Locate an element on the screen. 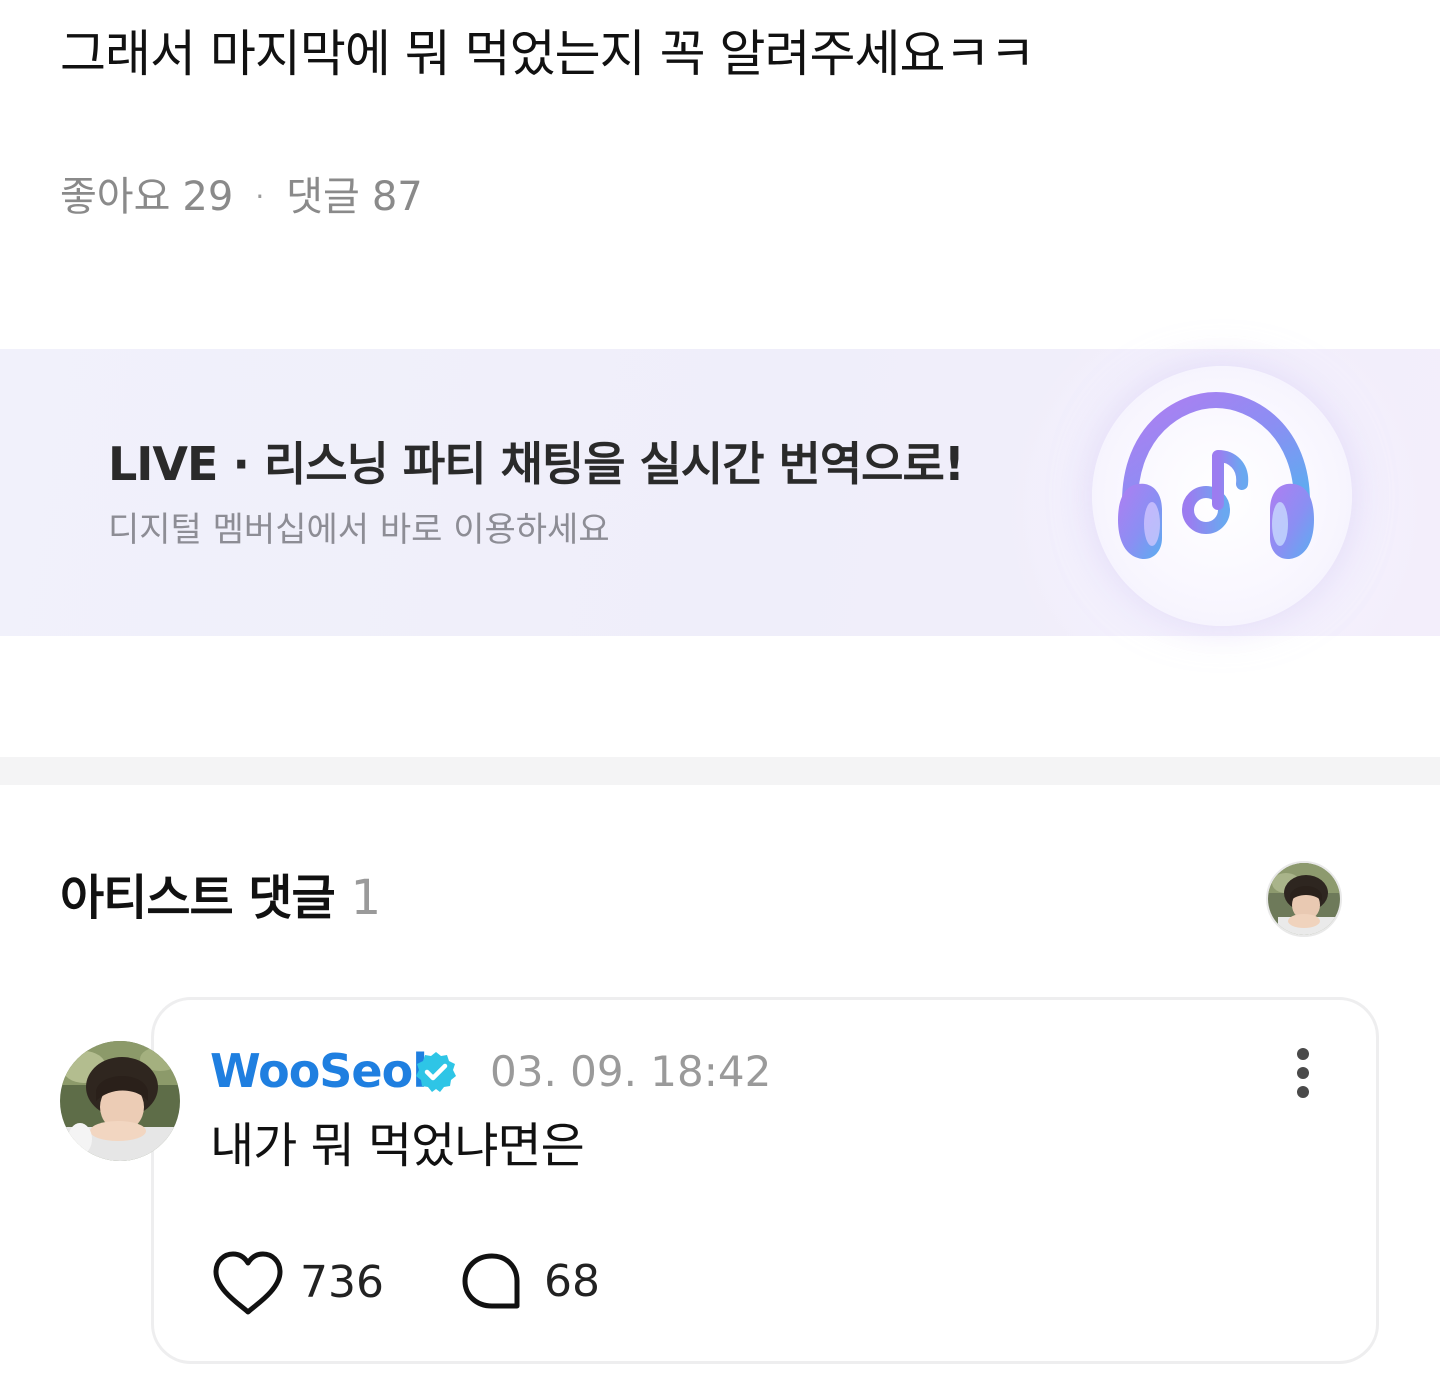 The image size is (1440, 1375). comments-count: 87 is located at coordinates (397, 197).